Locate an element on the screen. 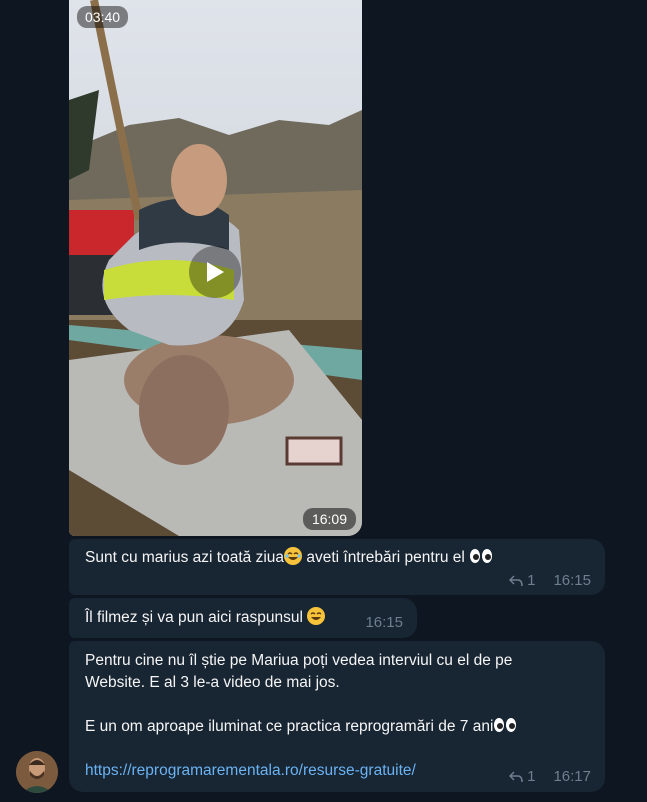  message-meta: 1 16:17 is located at coordinates (550, 777).